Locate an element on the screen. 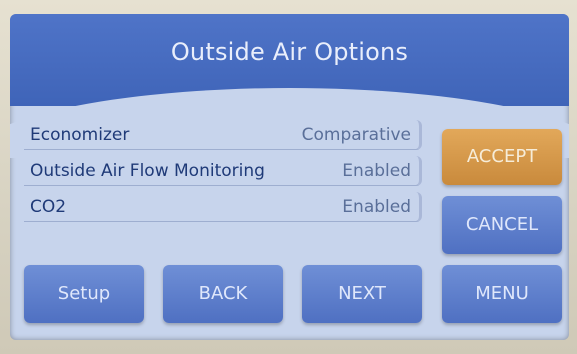  option-label: CO2 is located at coordinates (48, 207).